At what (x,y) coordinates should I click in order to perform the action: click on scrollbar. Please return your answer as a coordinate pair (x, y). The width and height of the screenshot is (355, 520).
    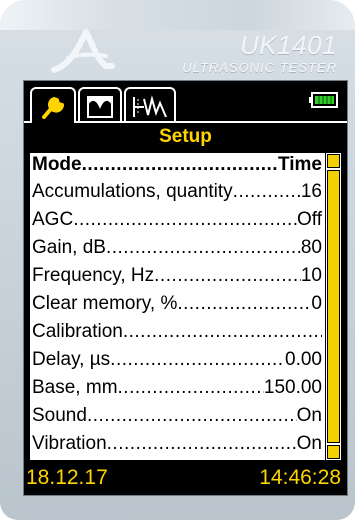
    Looking at the image, I should click on (333, 306).